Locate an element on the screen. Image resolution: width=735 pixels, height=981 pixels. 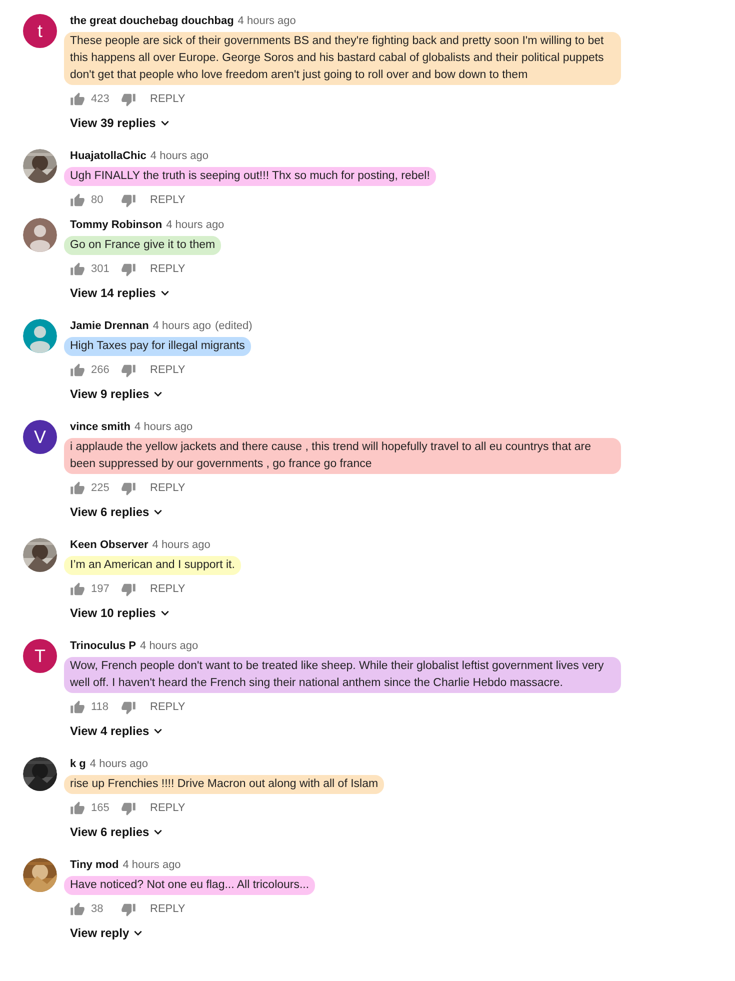
author-name: Trinoculus P is located at coordinates (103, 646).